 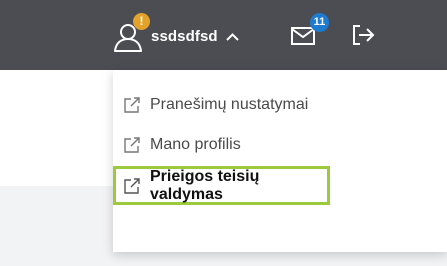 I want to click on menu-item-label: Prieigos teisių valdymas, so click(x=205, y=185).